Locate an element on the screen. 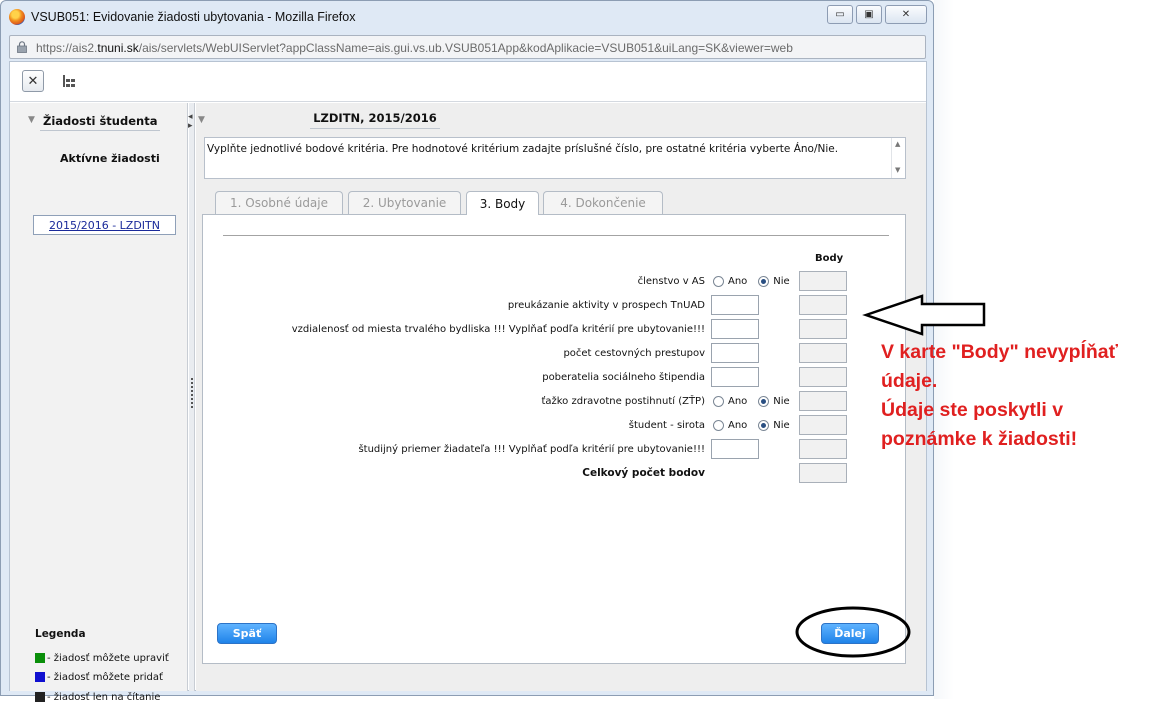 The width and height of the screenshot is (1170, 704). pointer-arrow-icon is located at coordinates (924, 315).